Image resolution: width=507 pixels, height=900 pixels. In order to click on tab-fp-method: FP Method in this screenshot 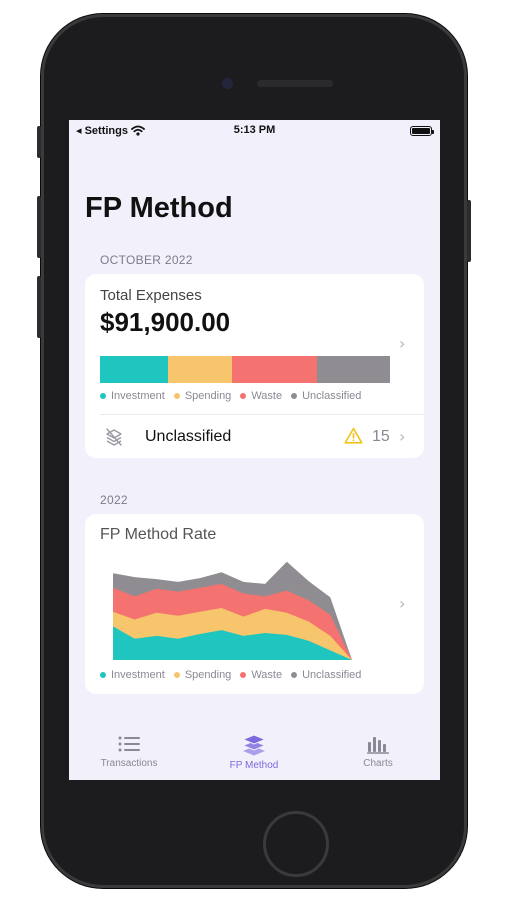, I will do `click(254, 752)`.